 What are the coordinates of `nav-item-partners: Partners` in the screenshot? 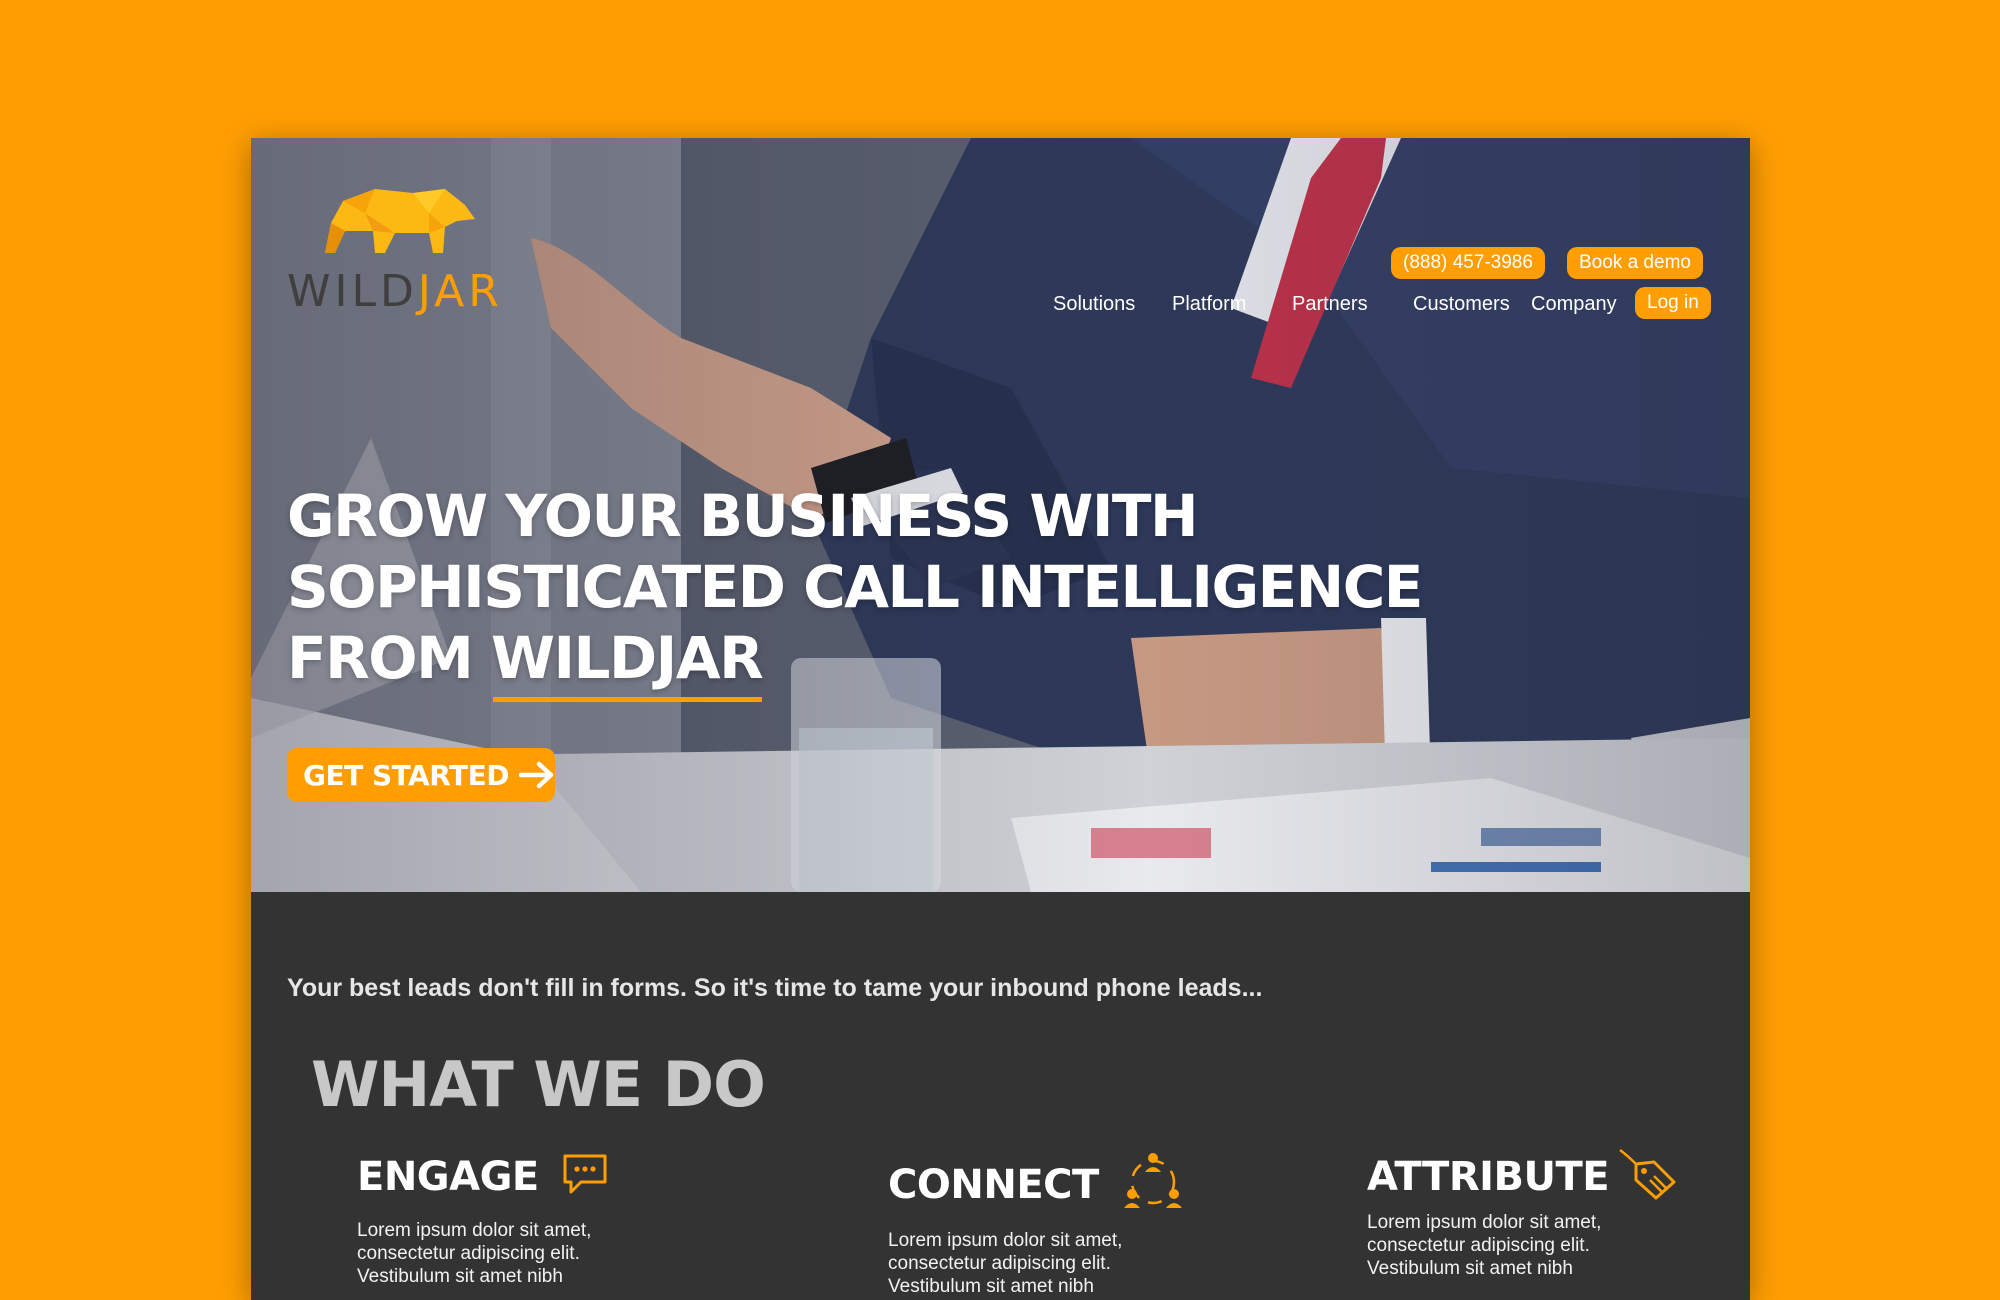 It's located at (1330, 304).